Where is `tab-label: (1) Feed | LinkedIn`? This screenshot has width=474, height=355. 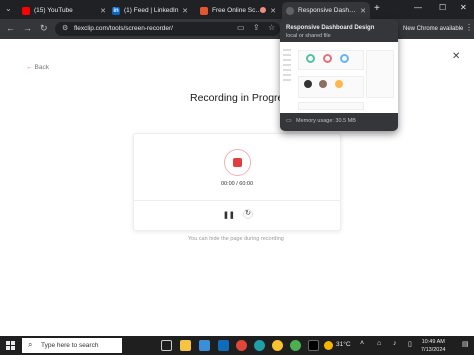 tab-label: (1) Feed | LinkedIn is located at coordinates (151, 10).